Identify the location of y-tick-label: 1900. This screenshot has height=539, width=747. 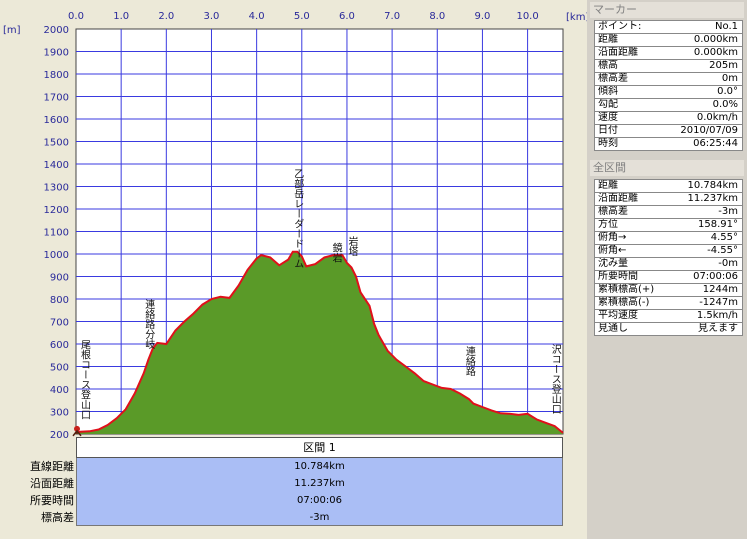
(56, 53).